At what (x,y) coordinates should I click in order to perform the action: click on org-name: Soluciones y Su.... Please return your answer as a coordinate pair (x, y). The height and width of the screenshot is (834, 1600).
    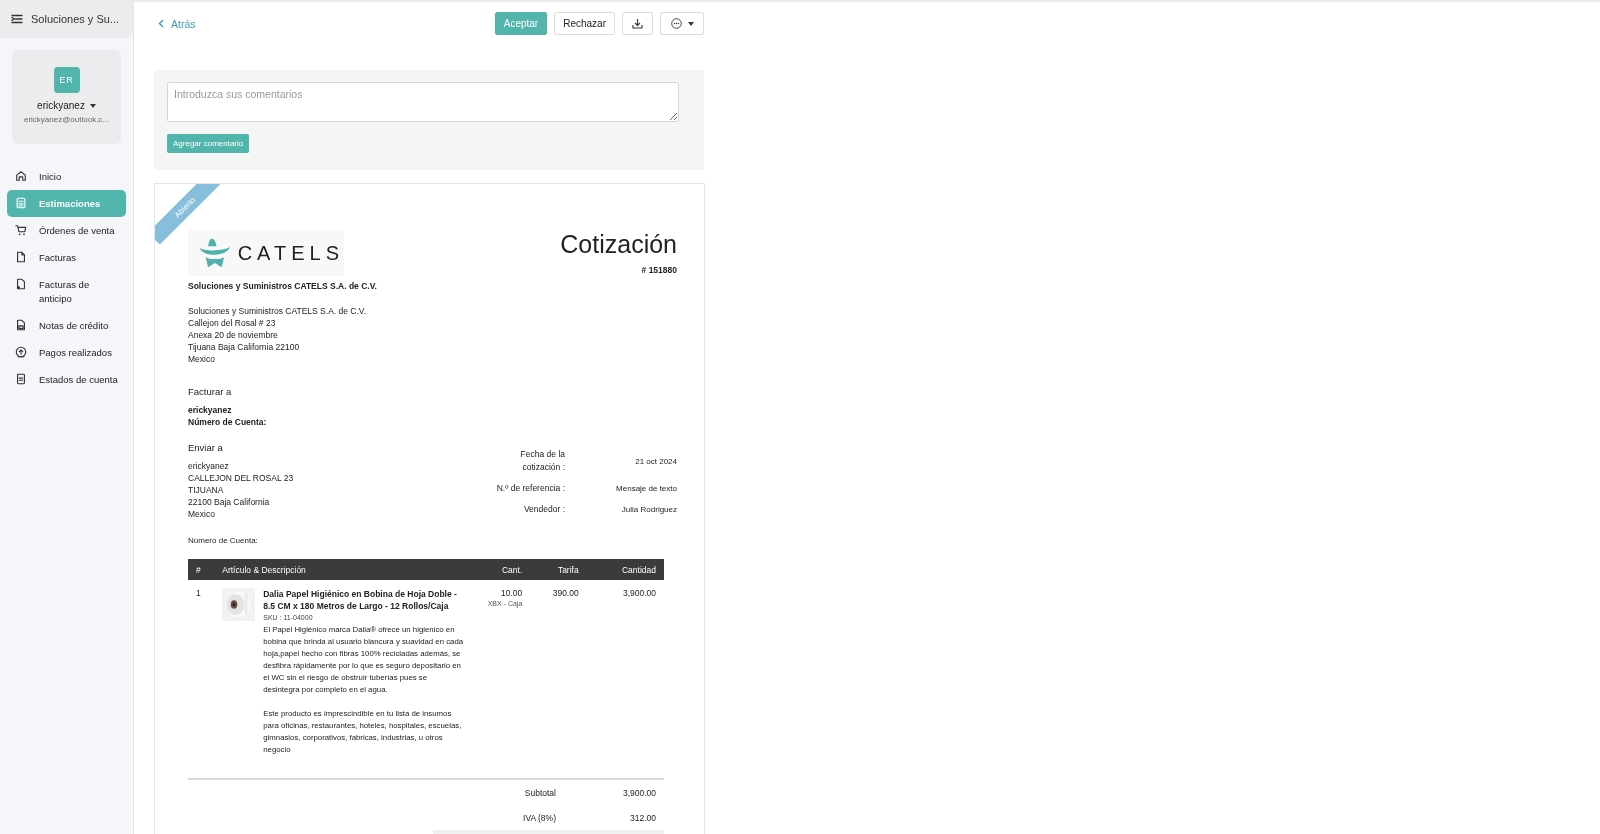
    Looking at the image, I should click on (75, 19).